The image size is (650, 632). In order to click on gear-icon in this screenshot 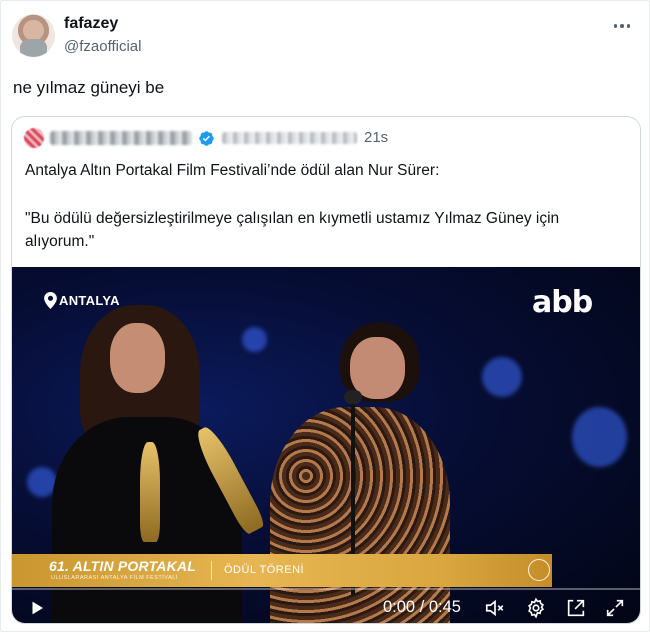, I will do `click(536, 608)`.